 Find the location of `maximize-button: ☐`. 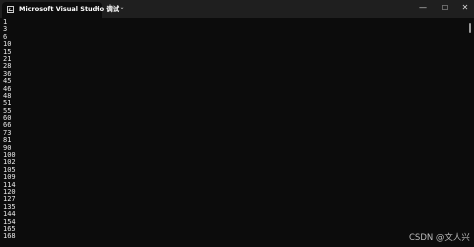

maximize-button: ☐ is located at coordinates (445, 8).